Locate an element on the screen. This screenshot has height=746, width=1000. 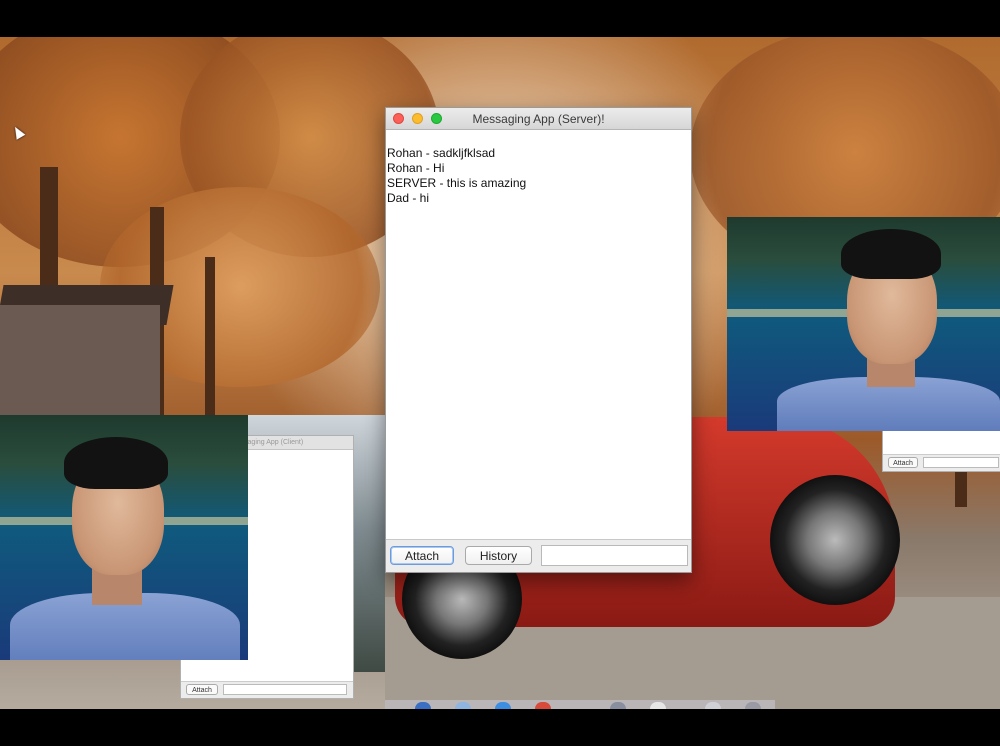
message-input is located at coordinates (614, 555).